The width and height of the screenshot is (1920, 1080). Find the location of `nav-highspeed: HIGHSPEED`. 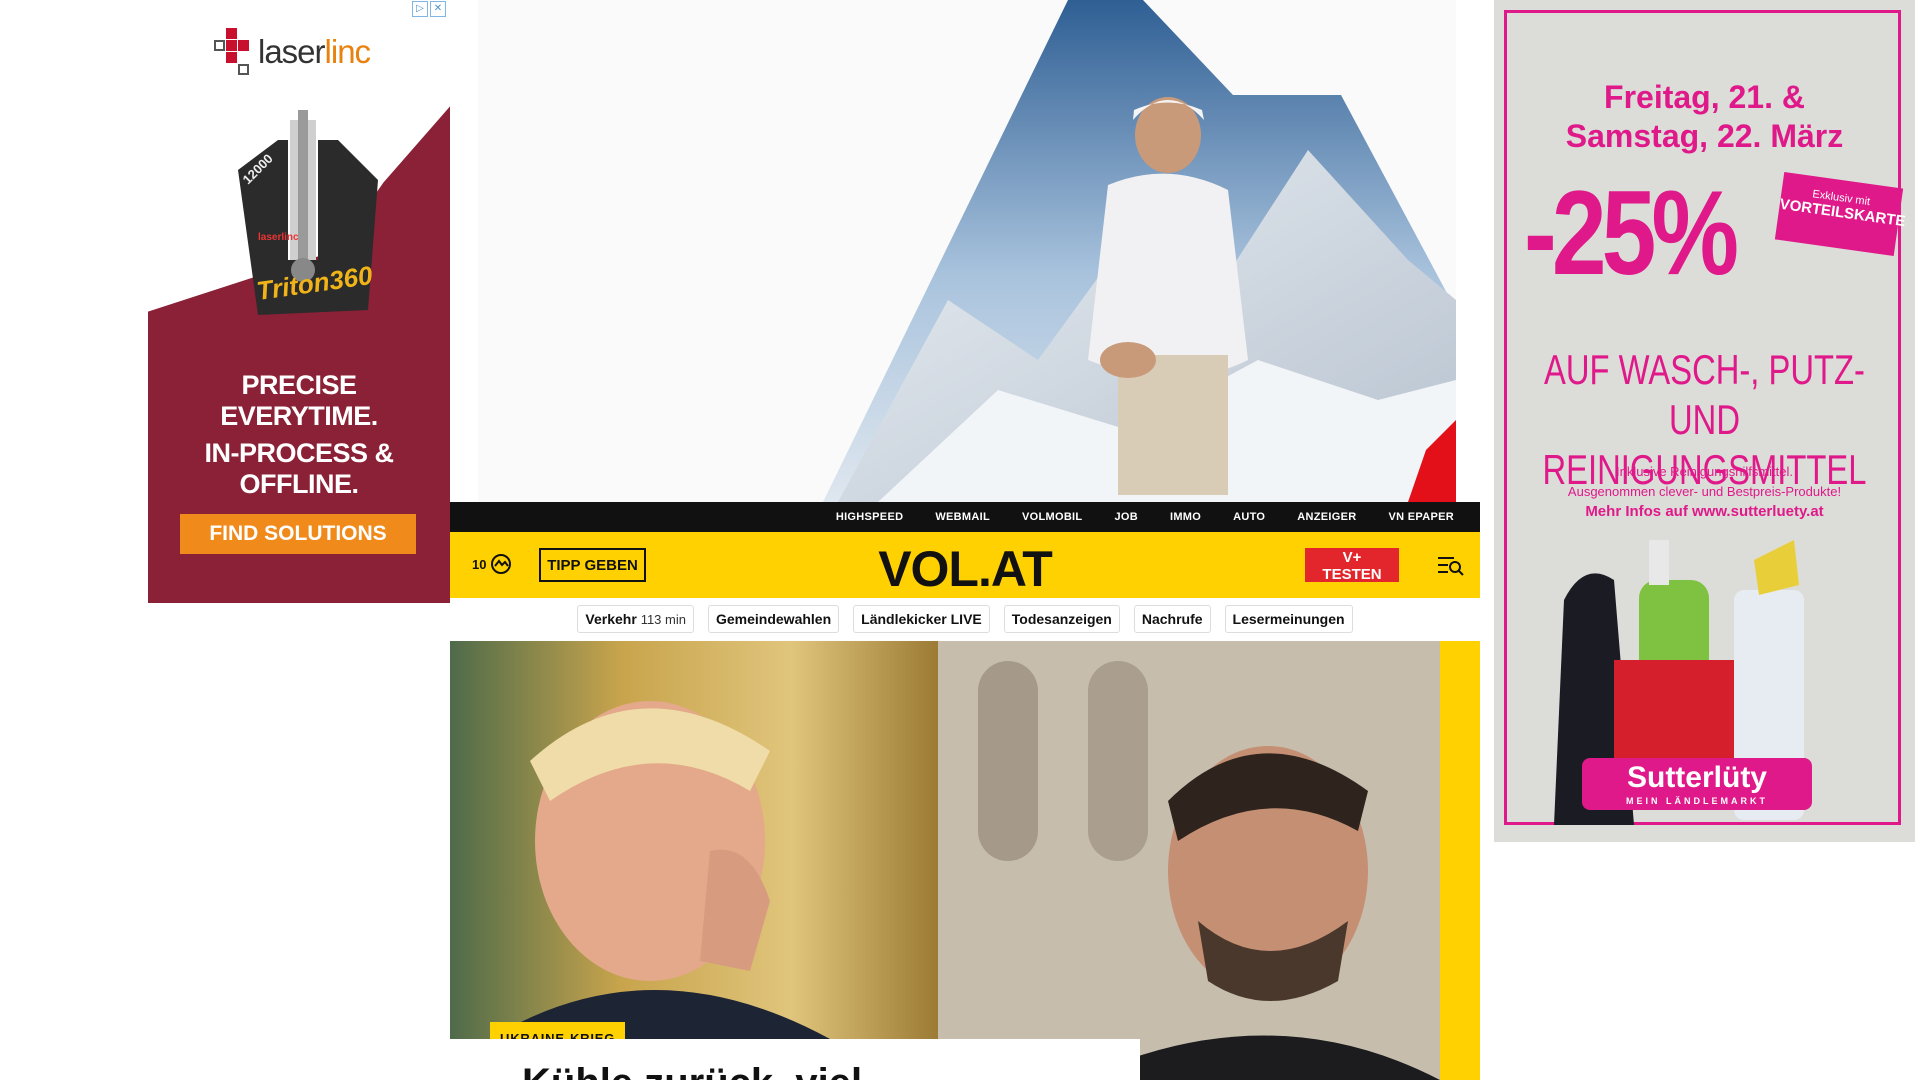

nav-highspeed: HIGHSPEED is located at coordinates (870, 517).